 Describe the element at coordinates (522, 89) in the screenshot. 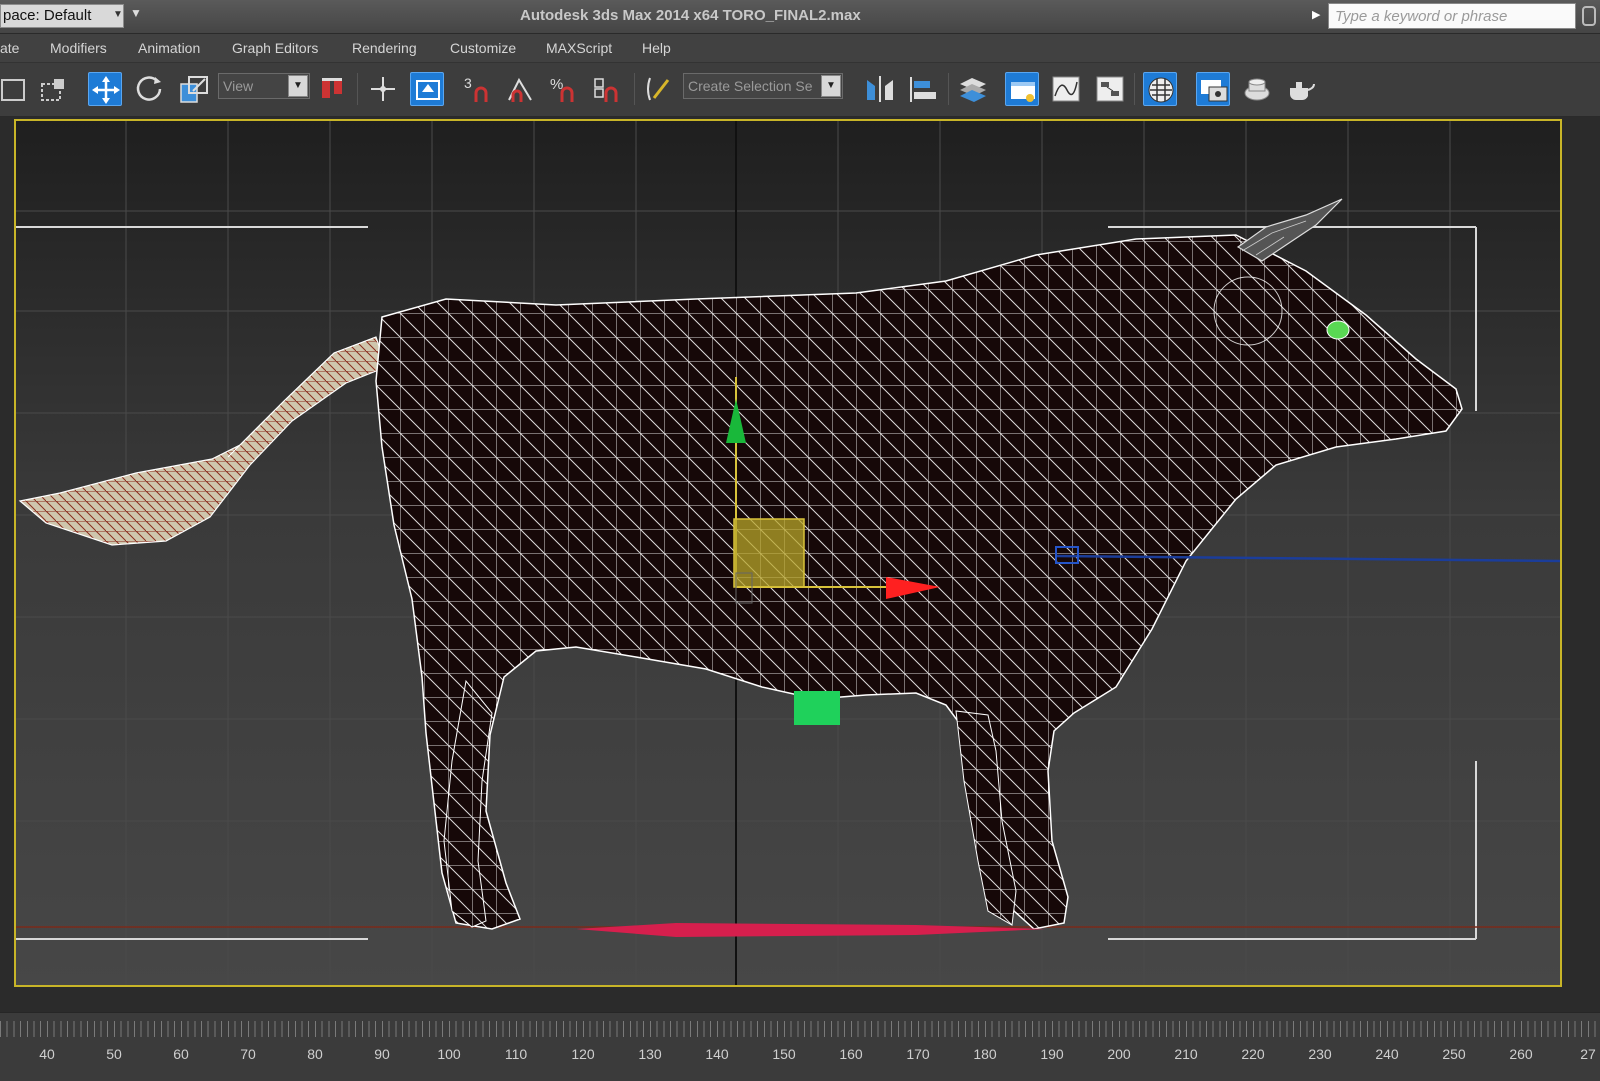

I see `angle-snap-icon` at that location.